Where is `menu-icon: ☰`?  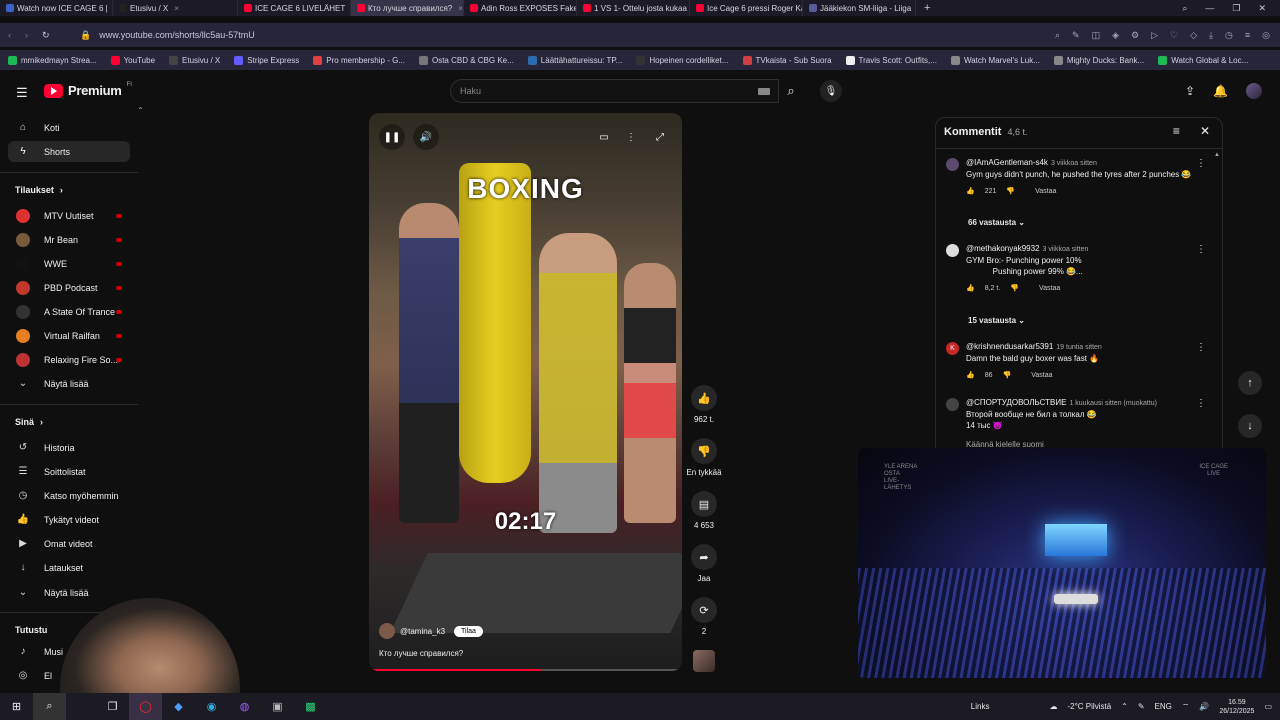 menu-icon: ☰ is located at coordinates (22, 93).